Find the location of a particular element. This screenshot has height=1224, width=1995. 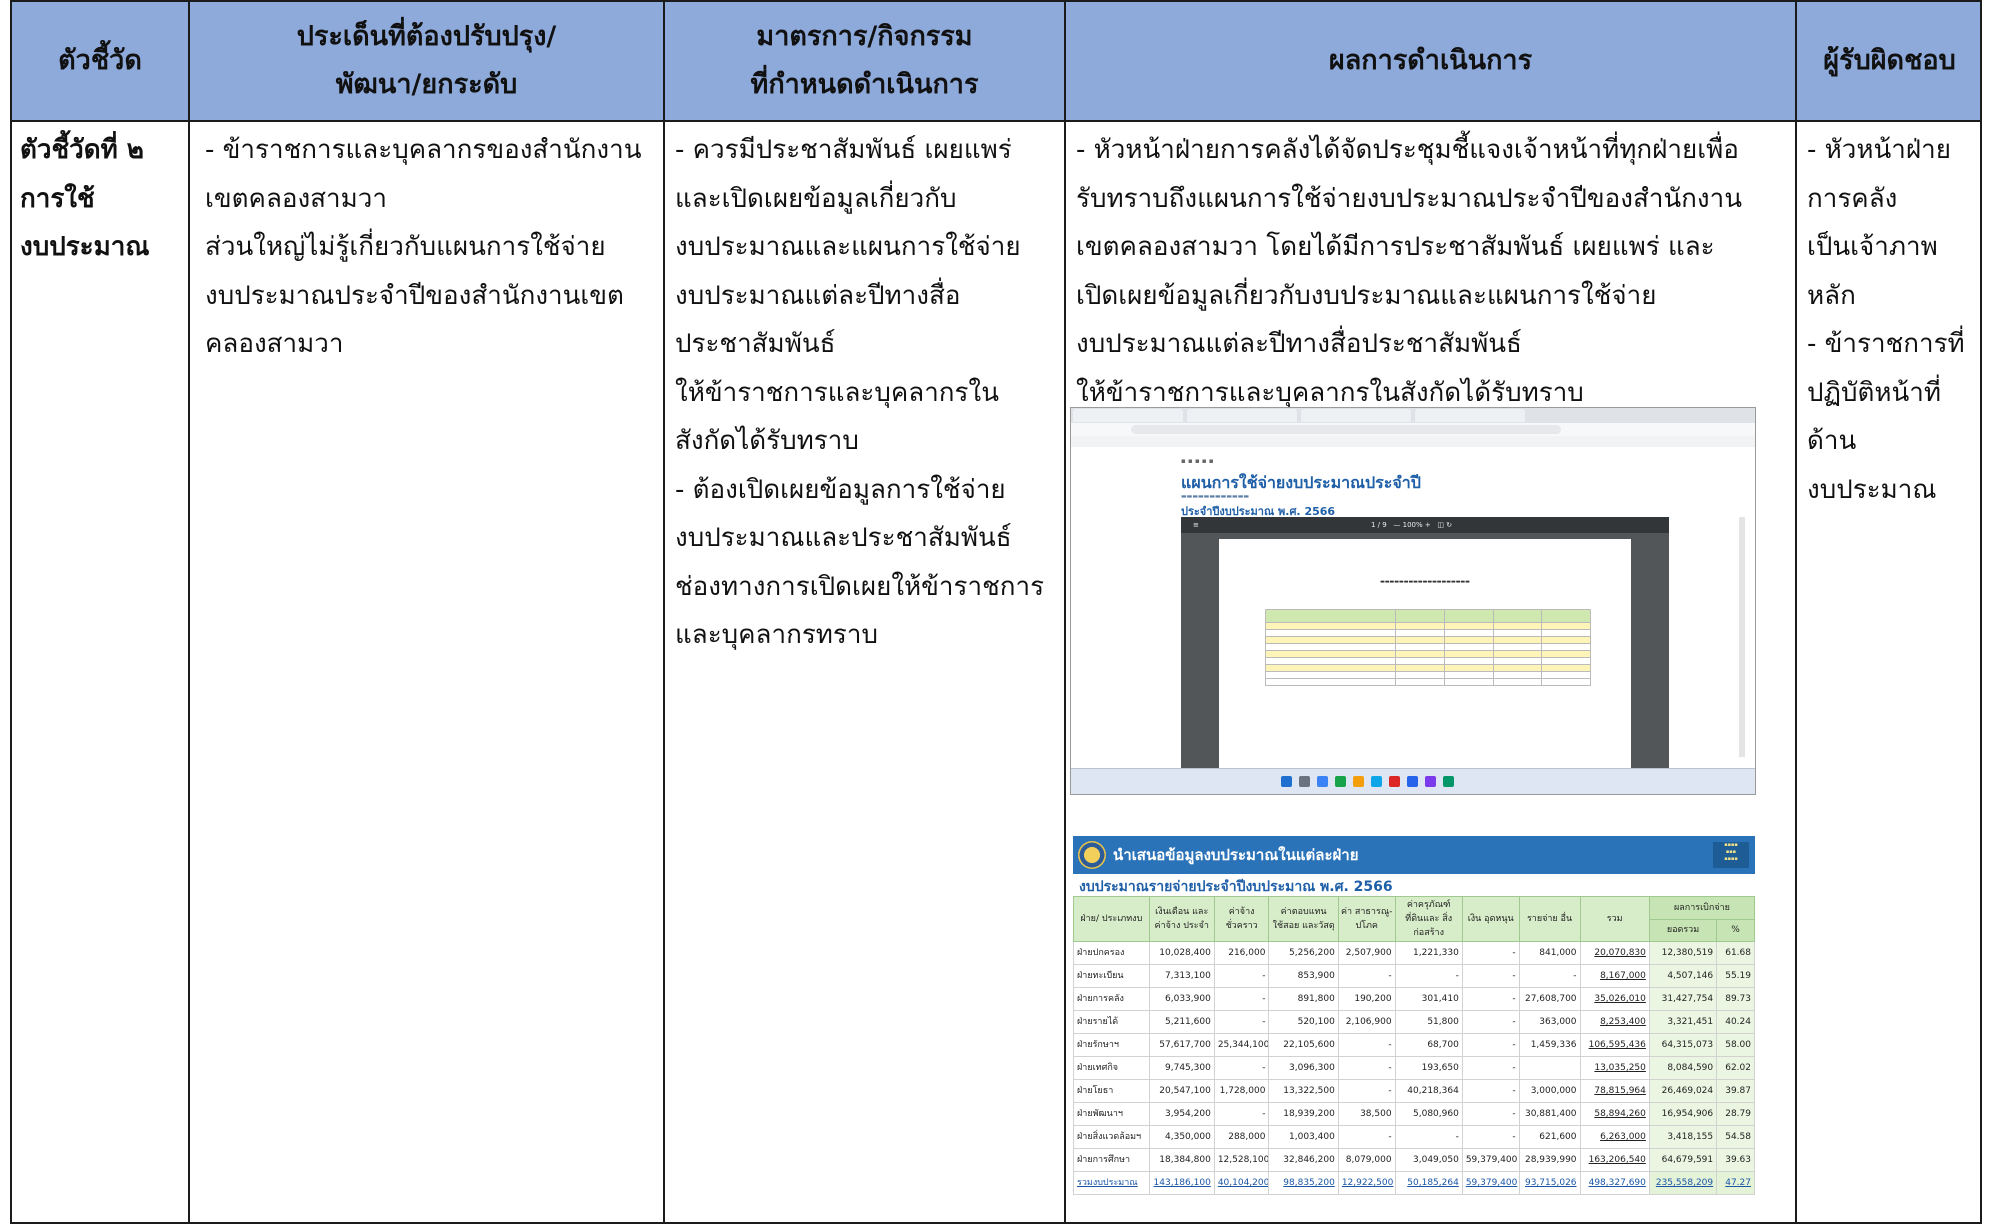

search-icon is located at coordinates (1304, 781).